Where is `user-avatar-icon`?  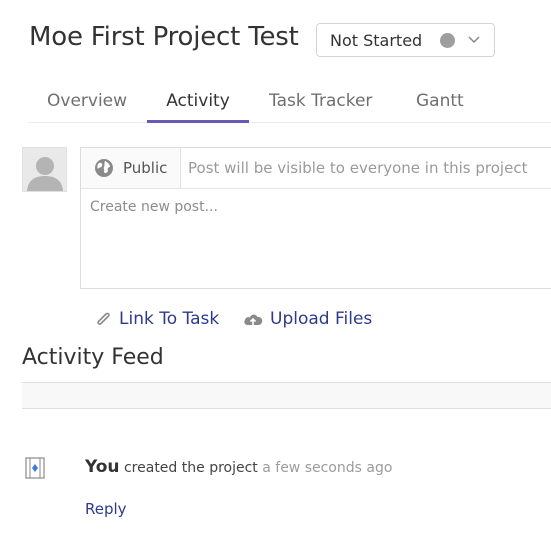
user-avatar-icon is located at coordinates (44, 174).